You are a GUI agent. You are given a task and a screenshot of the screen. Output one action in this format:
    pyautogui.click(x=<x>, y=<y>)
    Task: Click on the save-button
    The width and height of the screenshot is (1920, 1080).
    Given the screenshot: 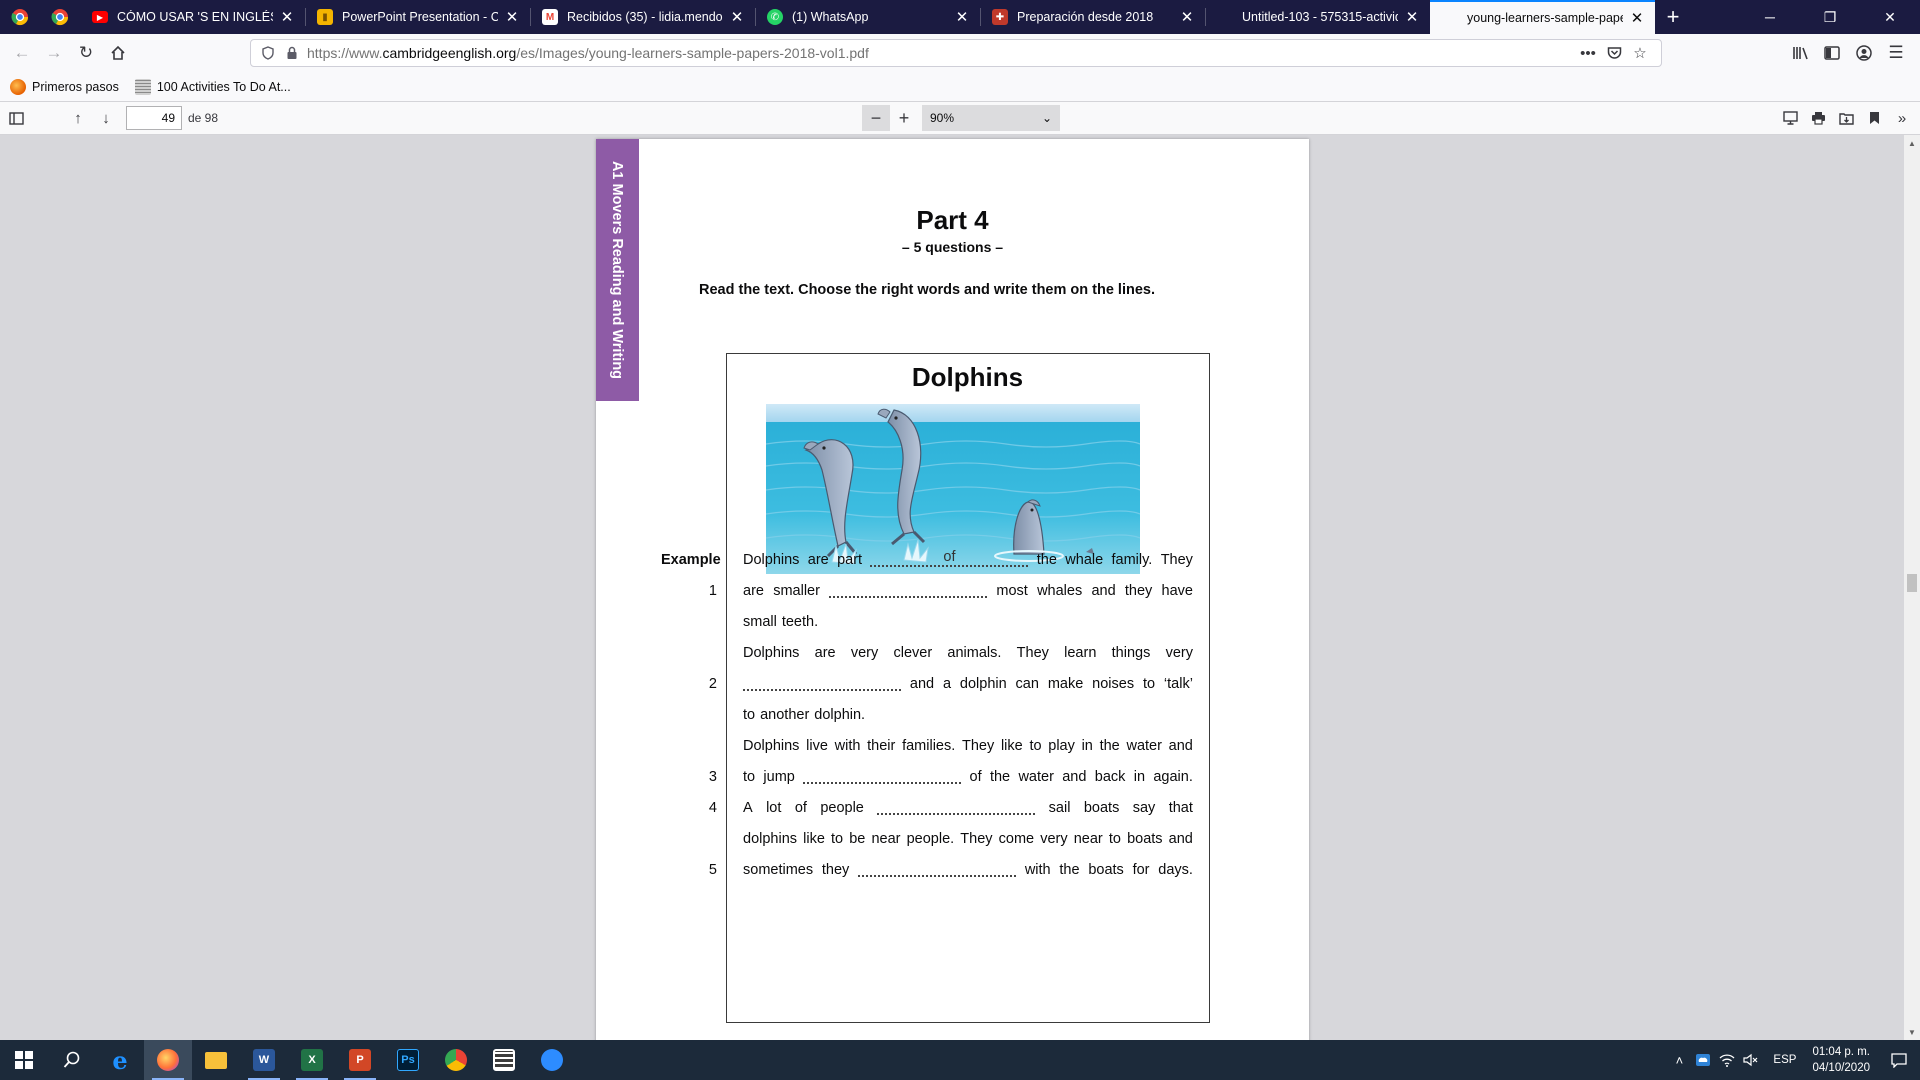 What is the action you would take?
    pyautogui.click(x=1846, y=118)
    